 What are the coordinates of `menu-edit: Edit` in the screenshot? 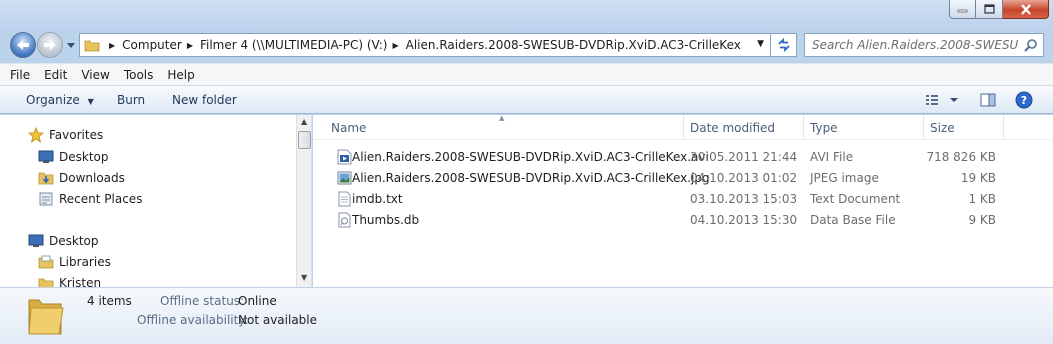 It's located at (55, 75).